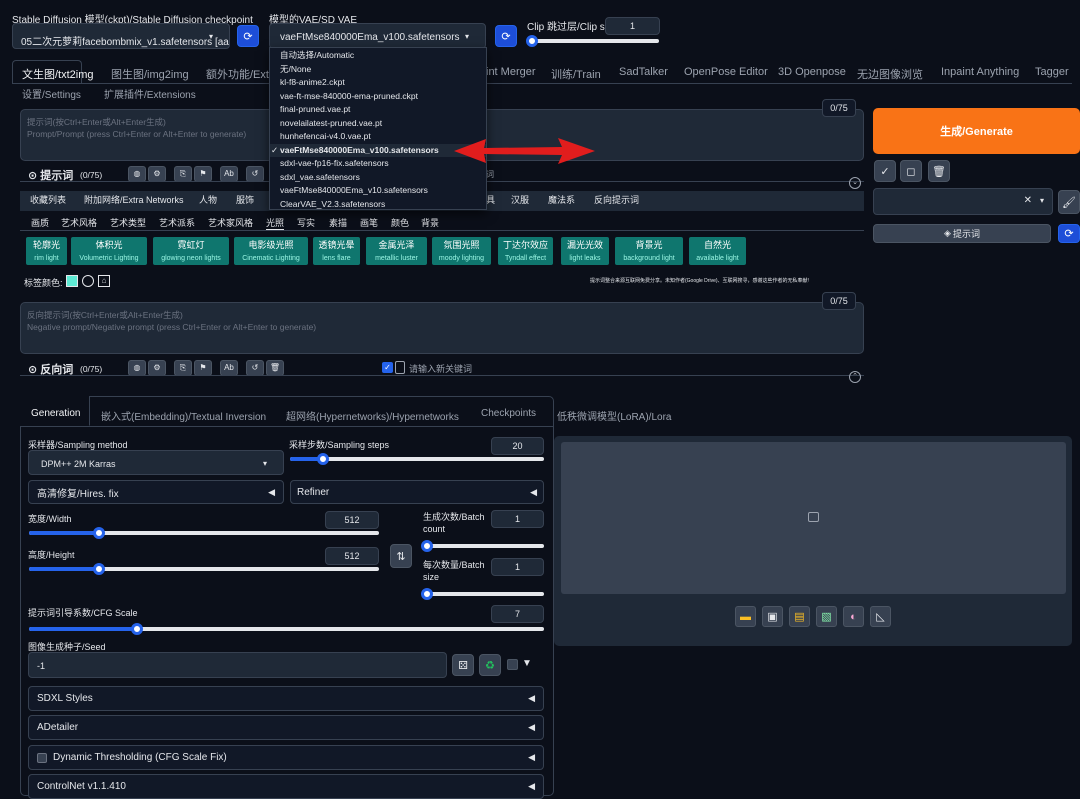  I want to click on batch-count-input: 1, so click(517, 519).